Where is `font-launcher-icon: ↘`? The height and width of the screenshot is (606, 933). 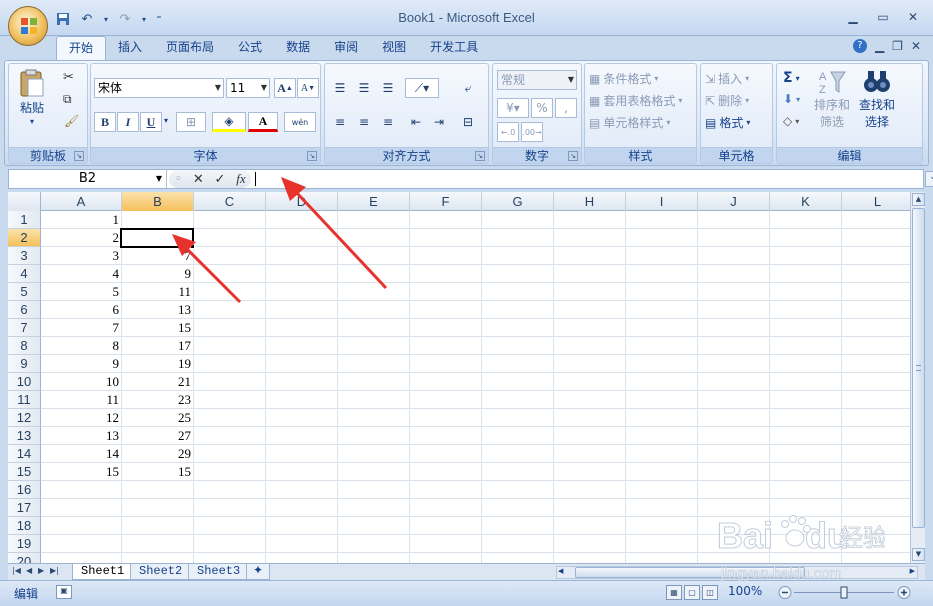
font-launcher-icon: ↘ is located at coordinates (312, 156).